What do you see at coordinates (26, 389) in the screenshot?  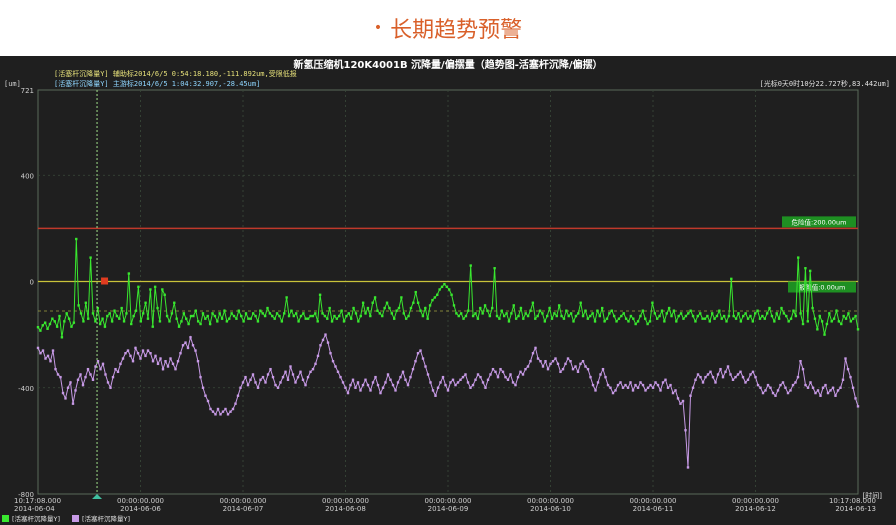 I see `y-tick-label: -400` at bounding box center [26, 389].